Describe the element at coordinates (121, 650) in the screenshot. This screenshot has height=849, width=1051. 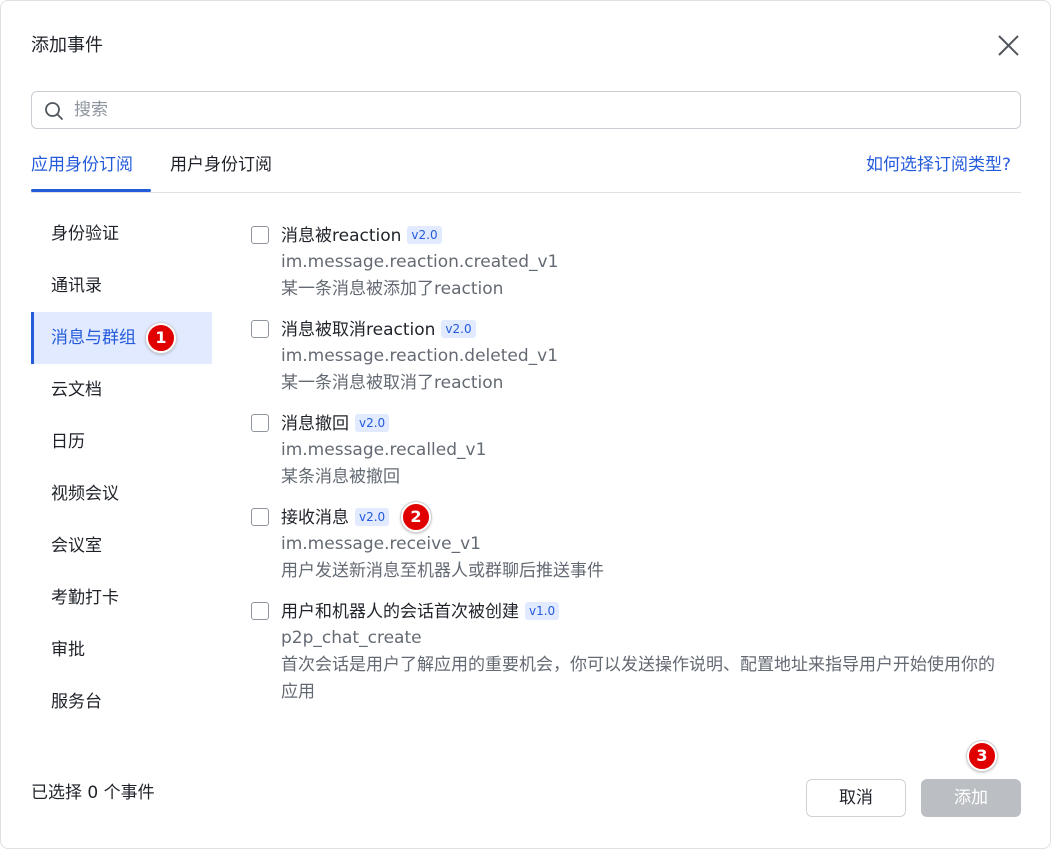
I see `sidebar-item-approval: 审批` at that location.